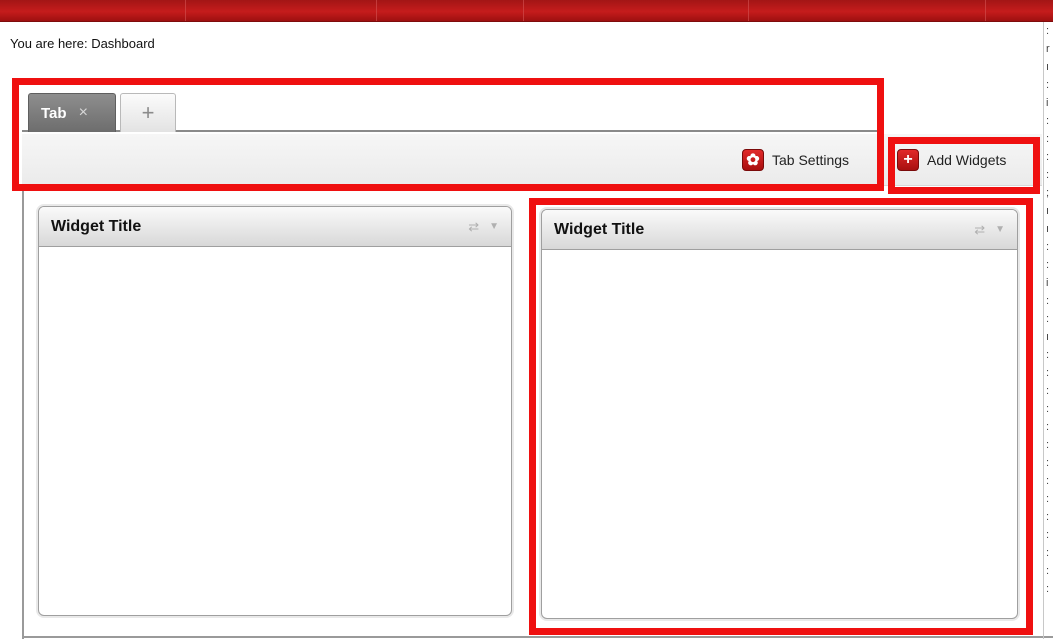 The width and height of the screenshot is (1053, 639). Describe the element at coordinates (54, 113) in the screenshot. I see `tab-label: Tab` at that location.